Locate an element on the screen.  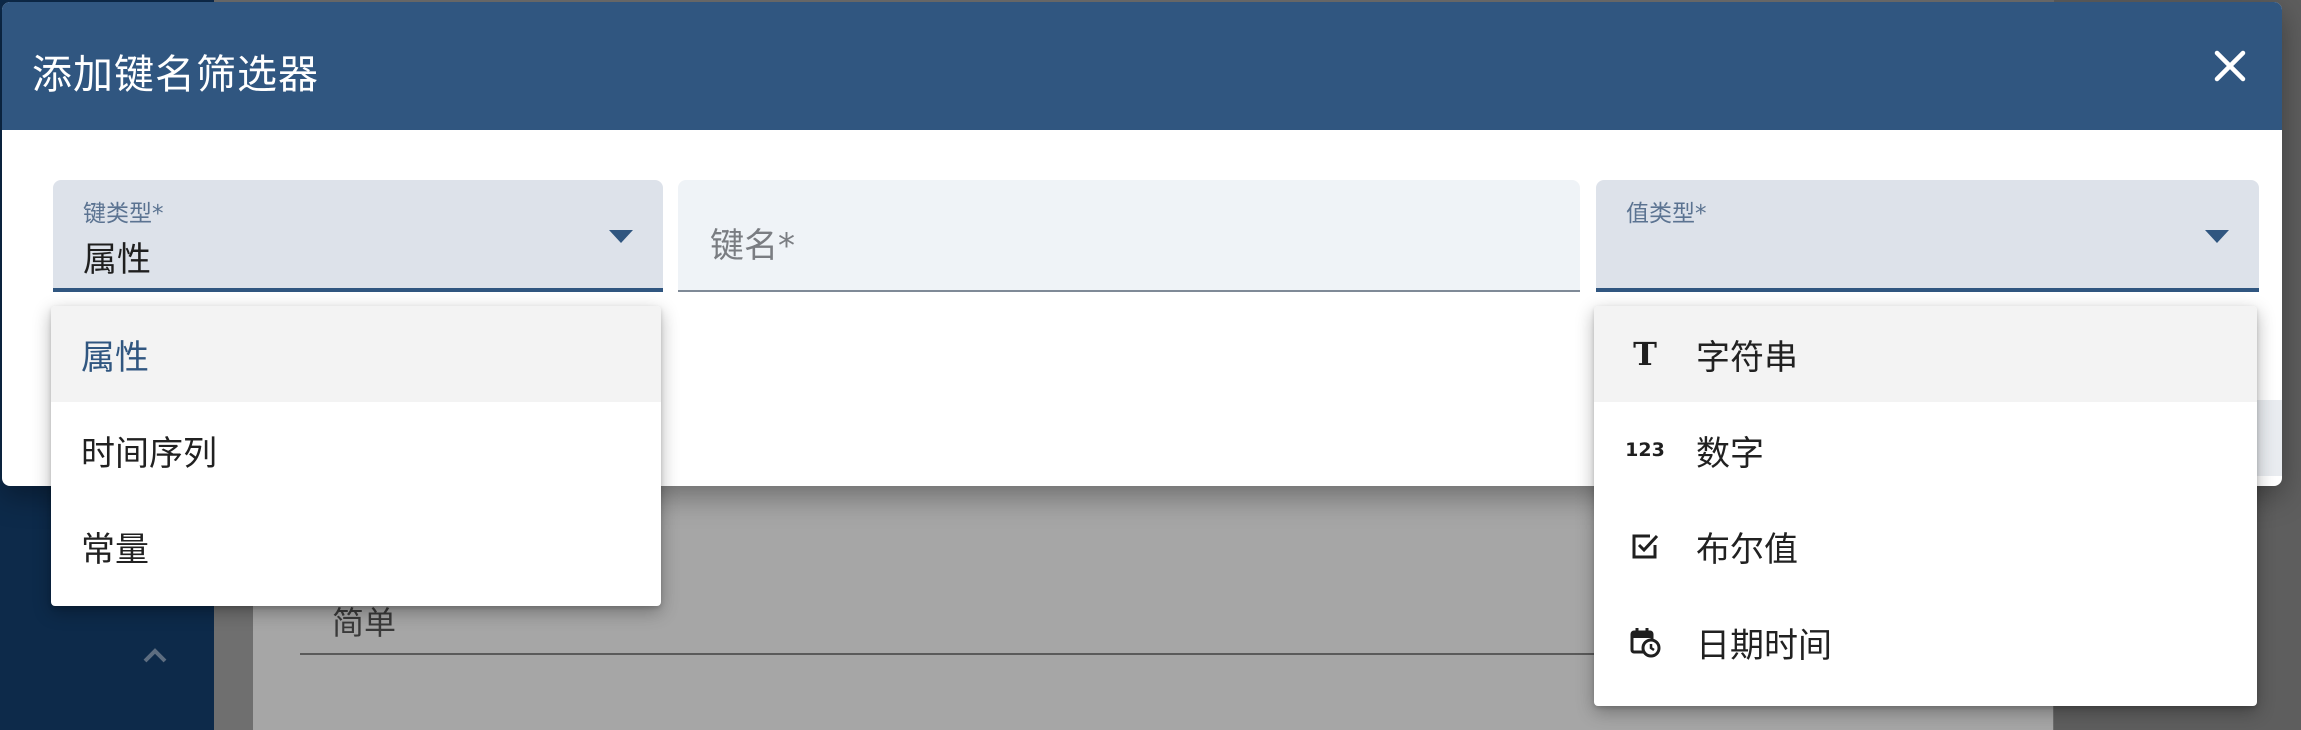
key-type-option-attribute: 属性 is located at coordinates (356, 354).